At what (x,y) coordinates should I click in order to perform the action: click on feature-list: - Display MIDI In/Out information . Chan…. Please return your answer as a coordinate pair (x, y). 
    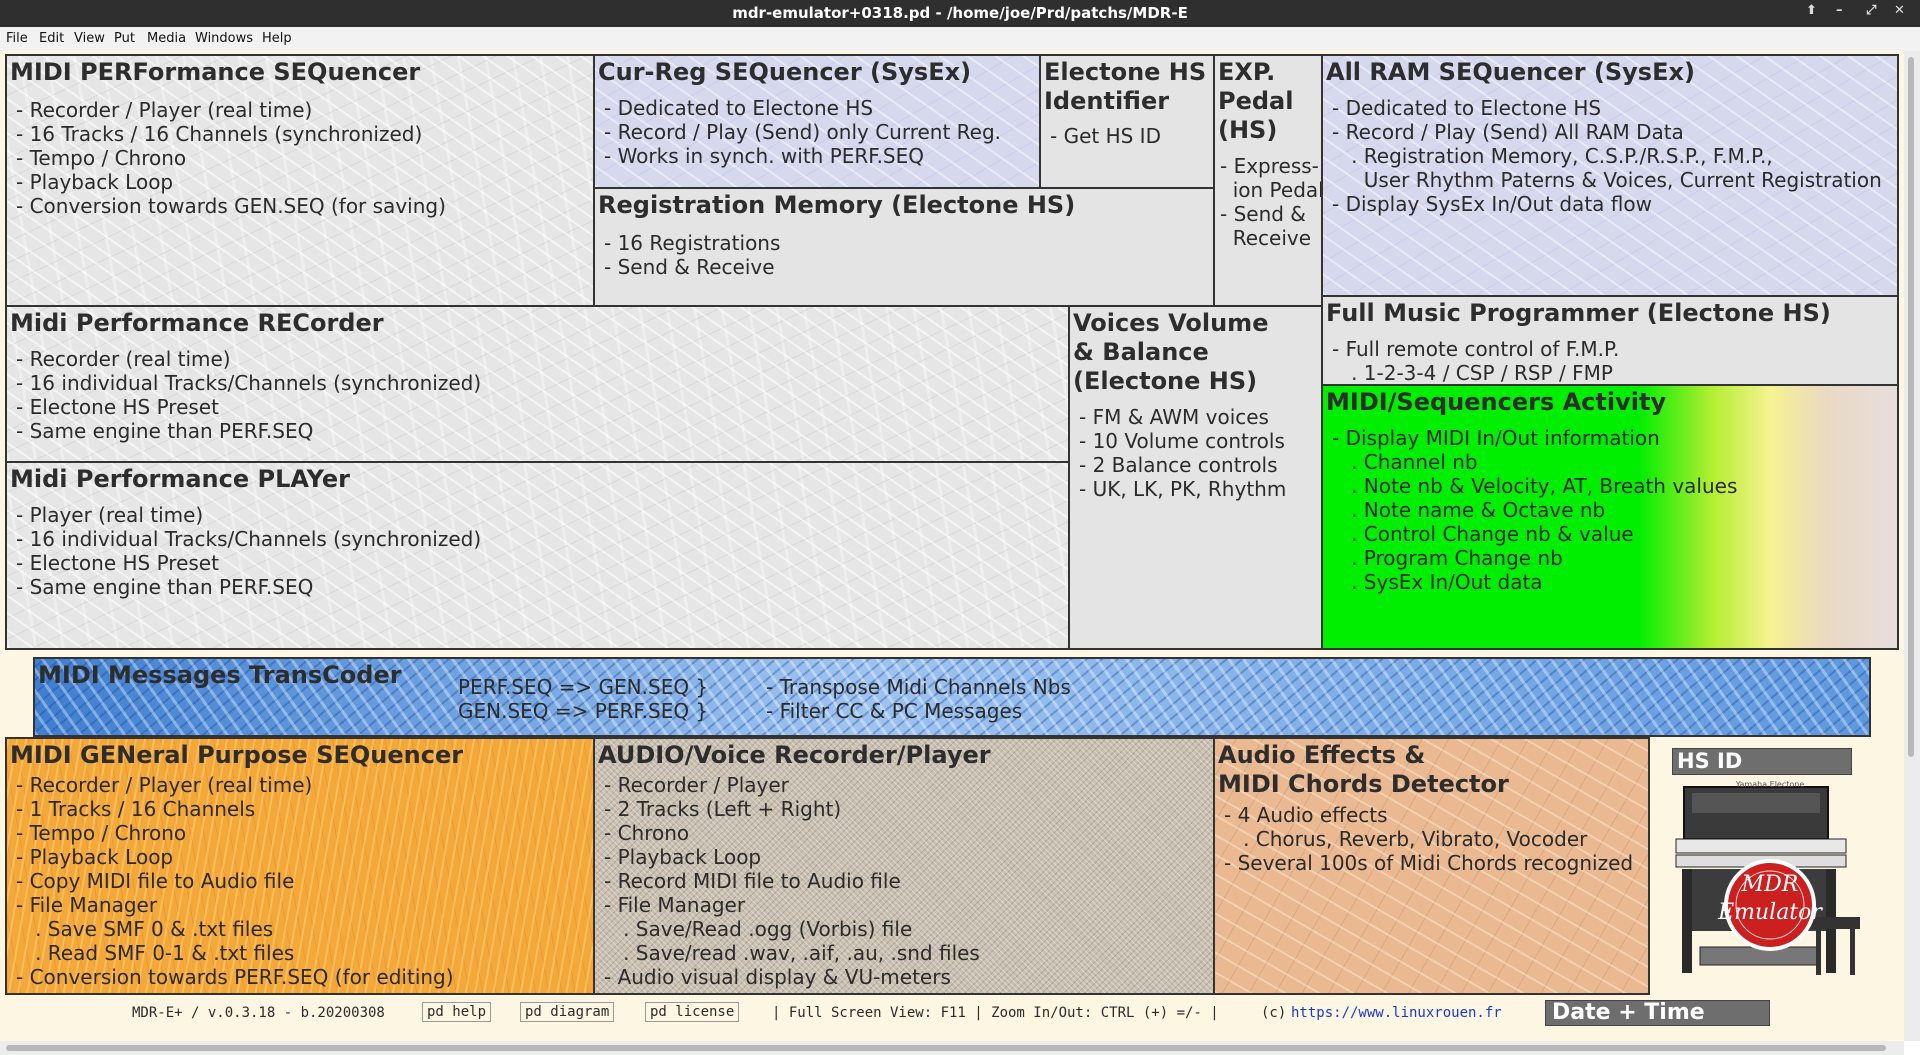
    Looking at the image, I should click on (1534, 510).